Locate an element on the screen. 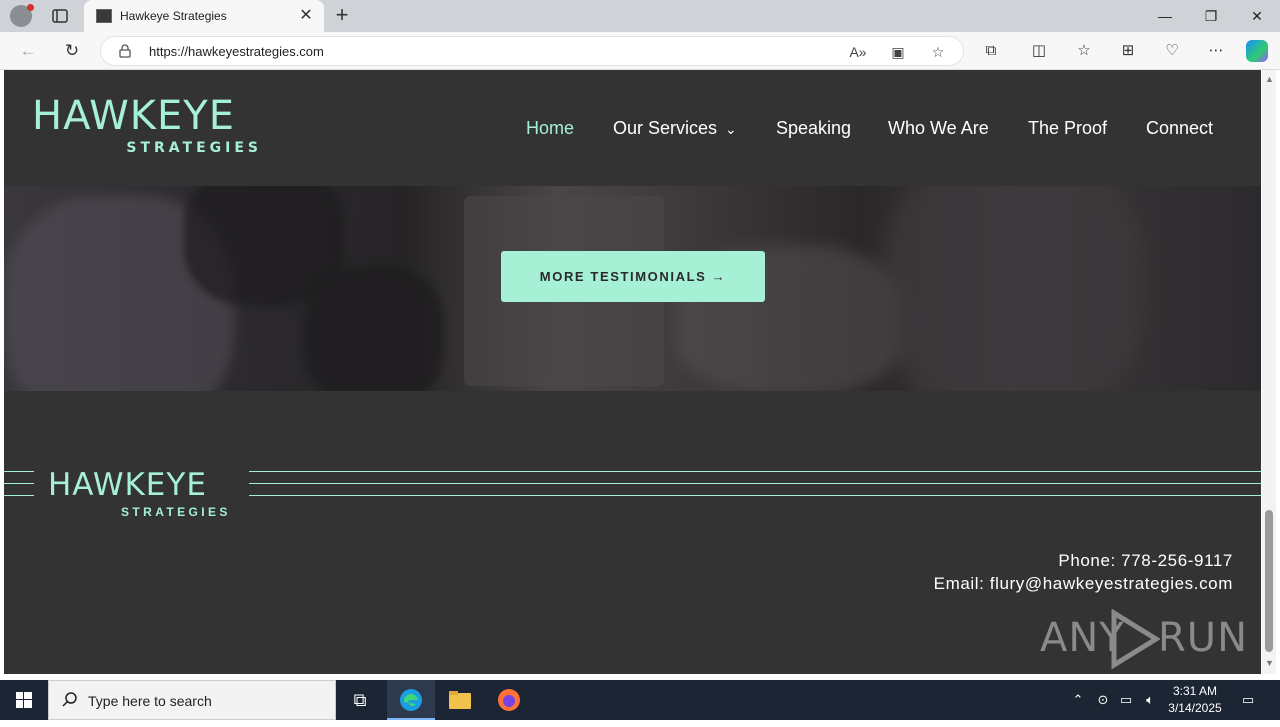  anyrun-watermark: ANY RUN is located at coordinates (1143, 639).